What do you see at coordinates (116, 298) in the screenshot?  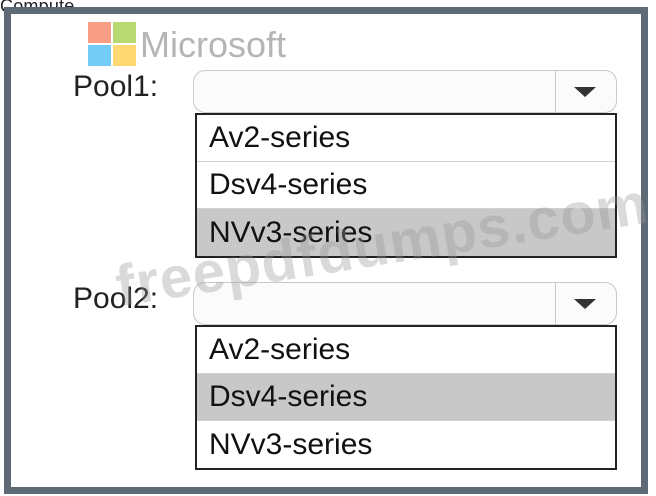 I see `pool2-label: Pool2:` at bounding box center [116, 298].